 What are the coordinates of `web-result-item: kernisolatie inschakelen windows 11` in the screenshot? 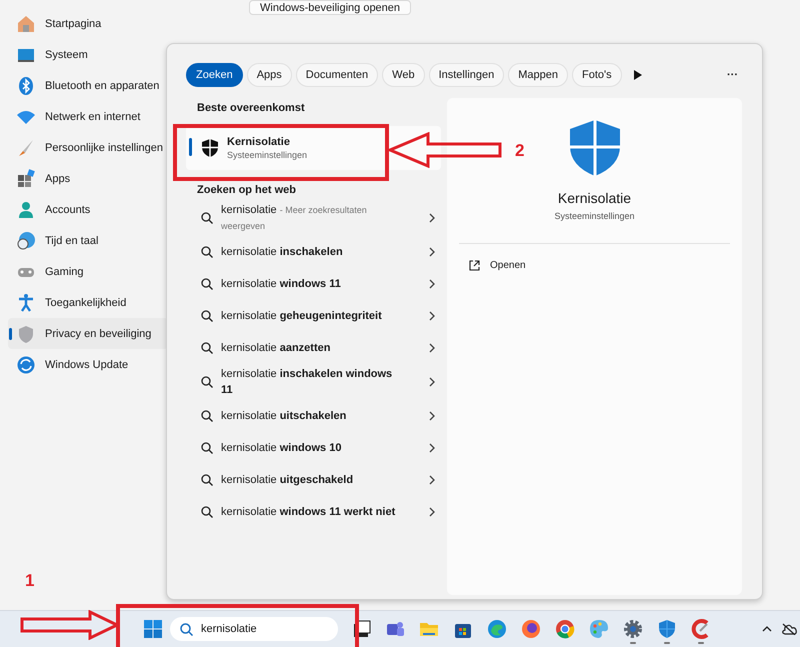 It's located at (313, 382).